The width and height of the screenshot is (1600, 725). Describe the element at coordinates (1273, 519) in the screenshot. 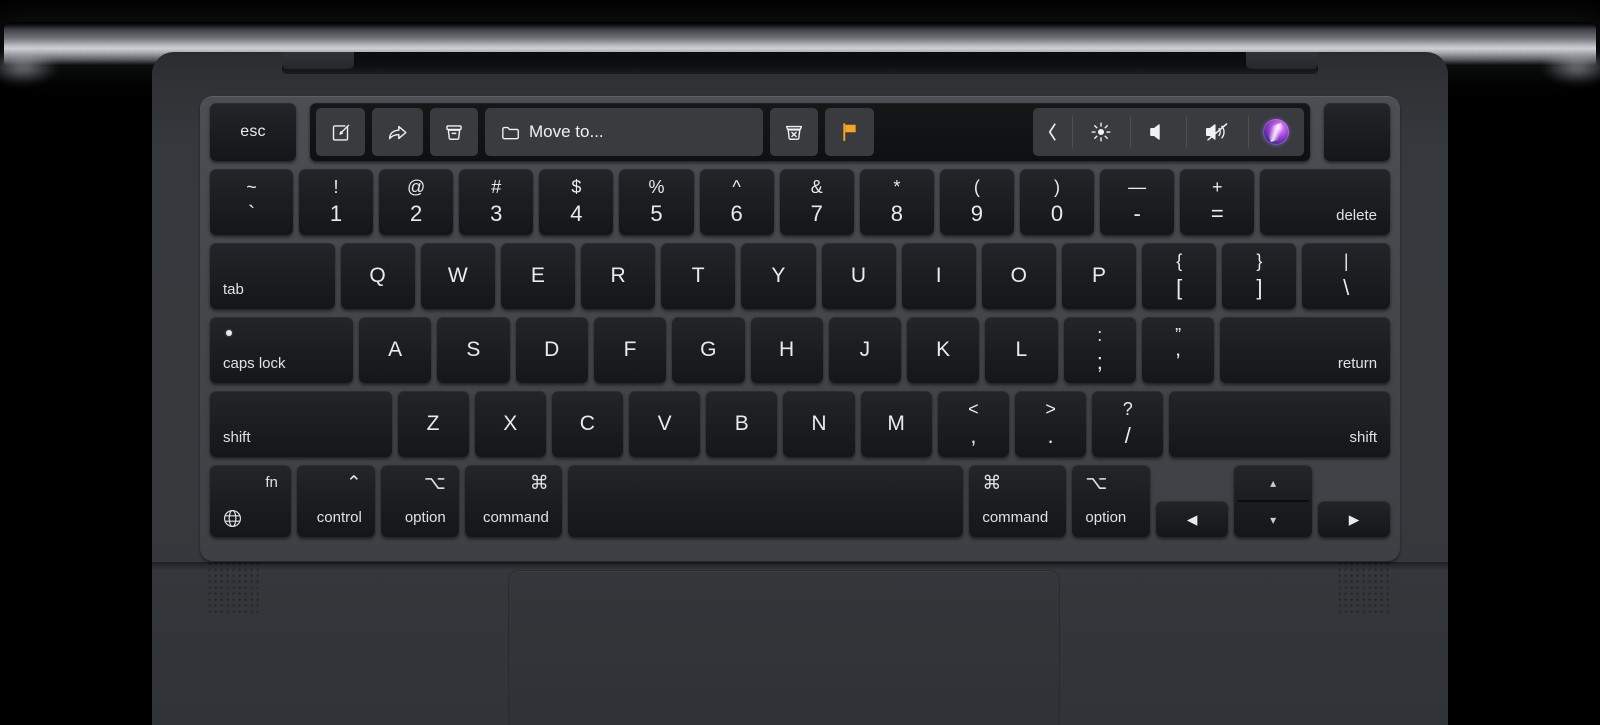

I see `key-arrow-down: ▾` at that location.